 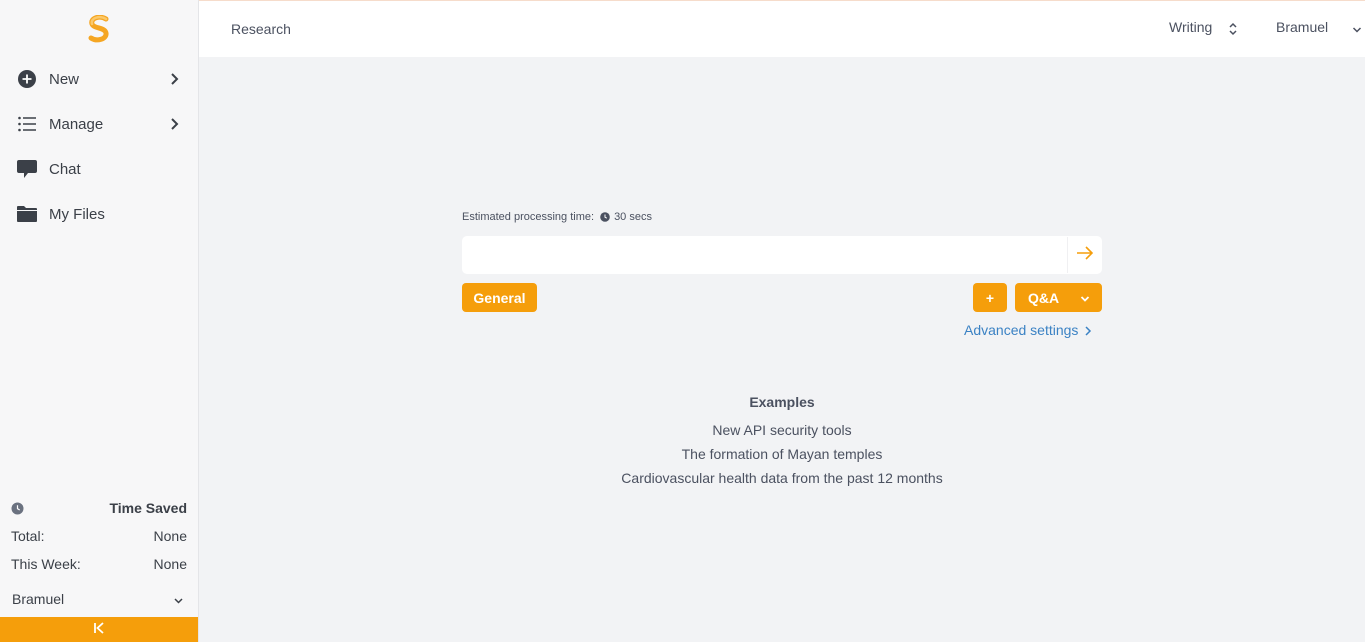 I want to click on sidebar-item-label: Manage, so click(x=76, y=124).